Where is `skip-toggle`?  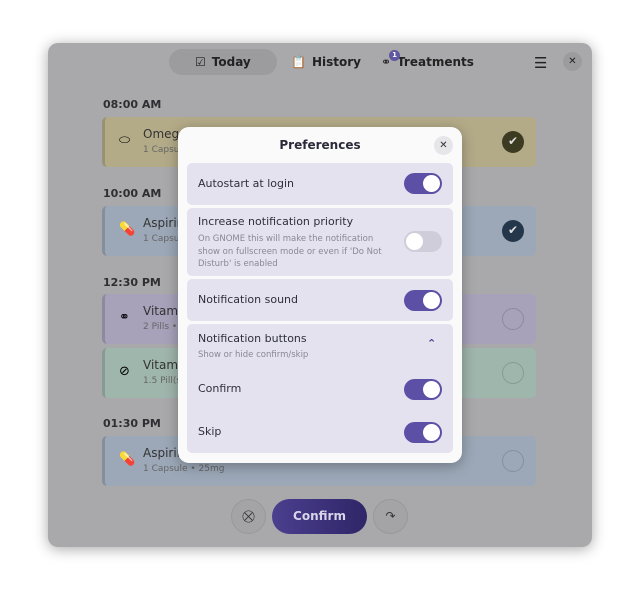 skip-toggle is located at coordinates (423, 432).